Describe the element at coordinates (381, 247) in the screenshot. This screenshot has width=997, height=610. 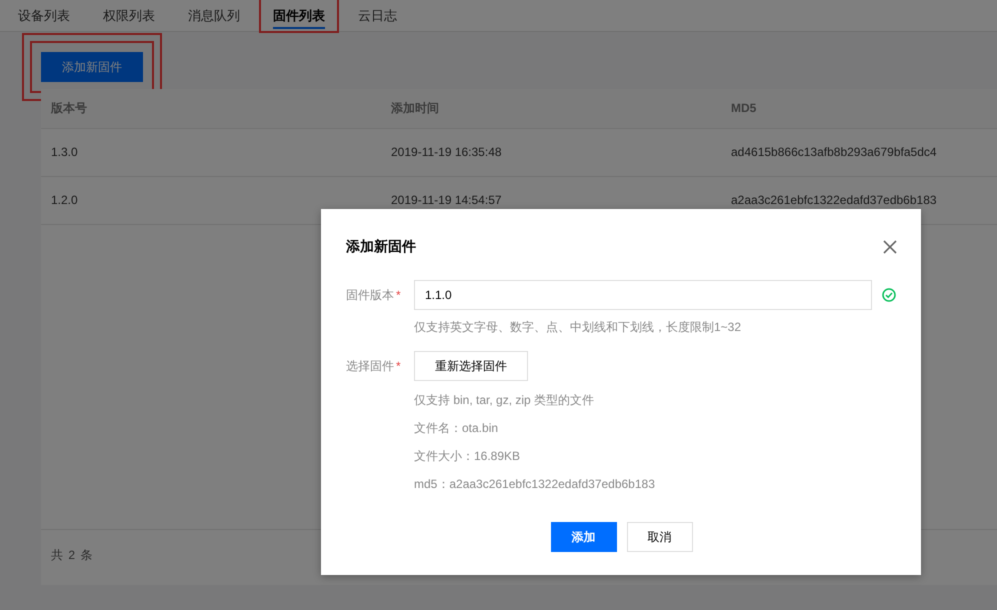
I see `dialog-title: 添加新固件` at that location.